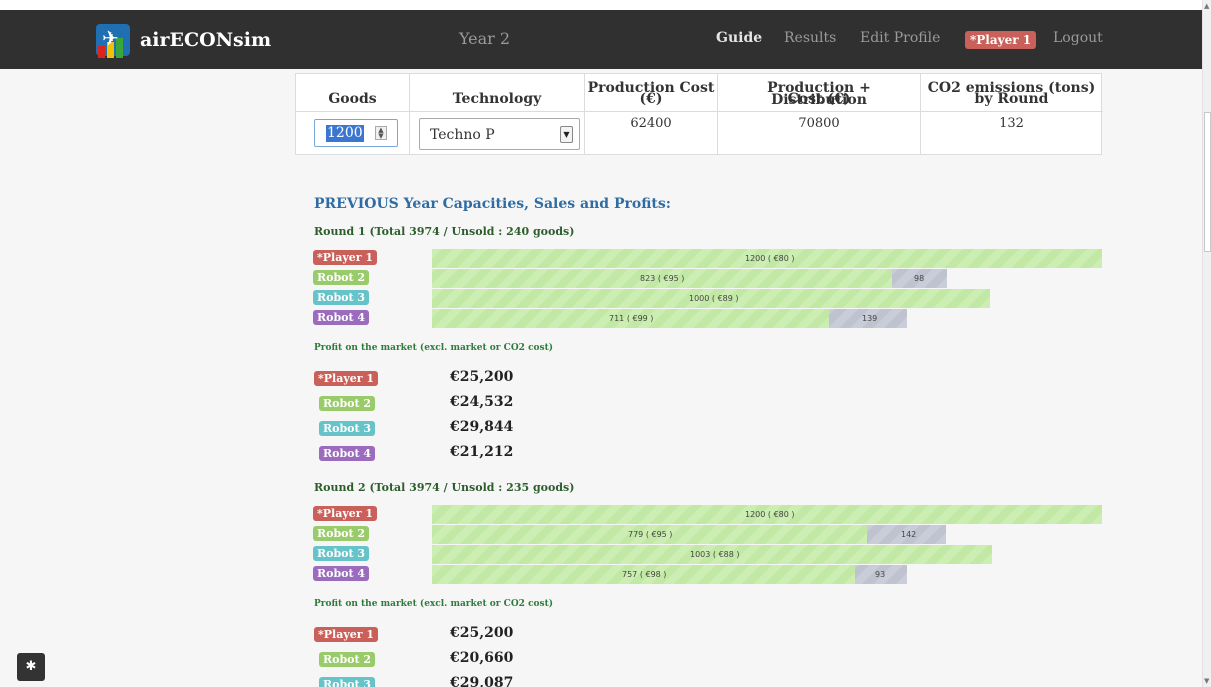 This screenshot has height=687, width=1211. I want to click on sold-bar-label: 711 ( €99 ), so click(631, 318).